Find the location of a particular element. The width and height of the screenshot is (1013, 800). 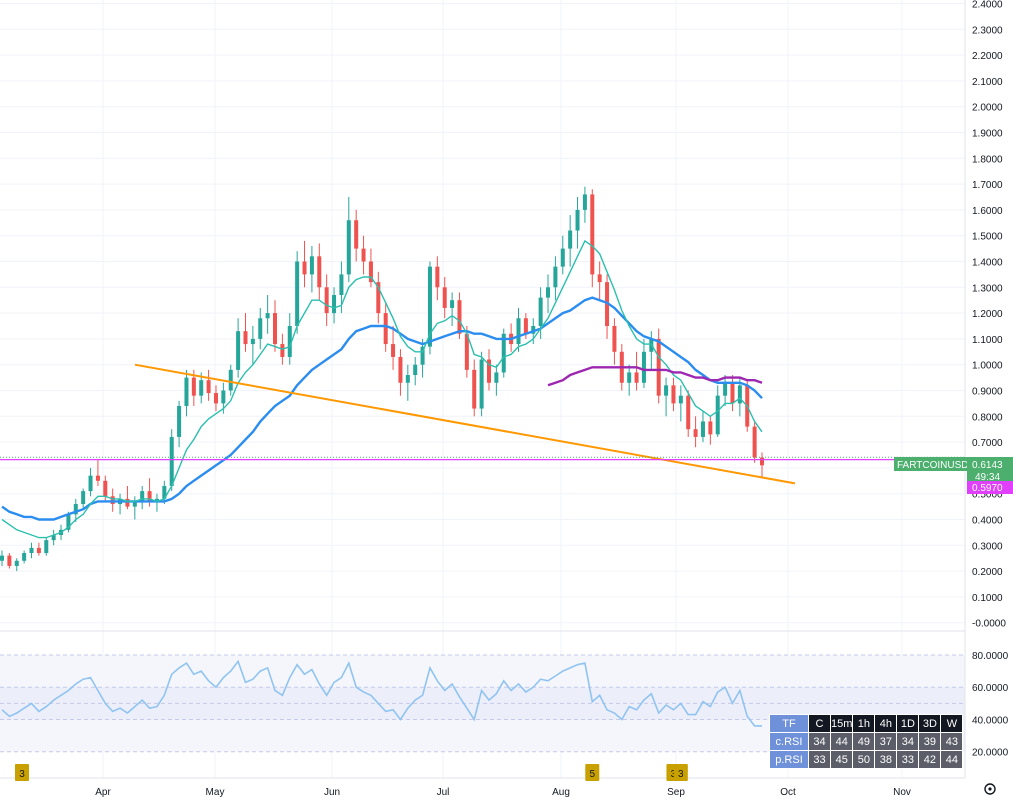

time-tick-label: Jul is located at coordinates (443, 792).